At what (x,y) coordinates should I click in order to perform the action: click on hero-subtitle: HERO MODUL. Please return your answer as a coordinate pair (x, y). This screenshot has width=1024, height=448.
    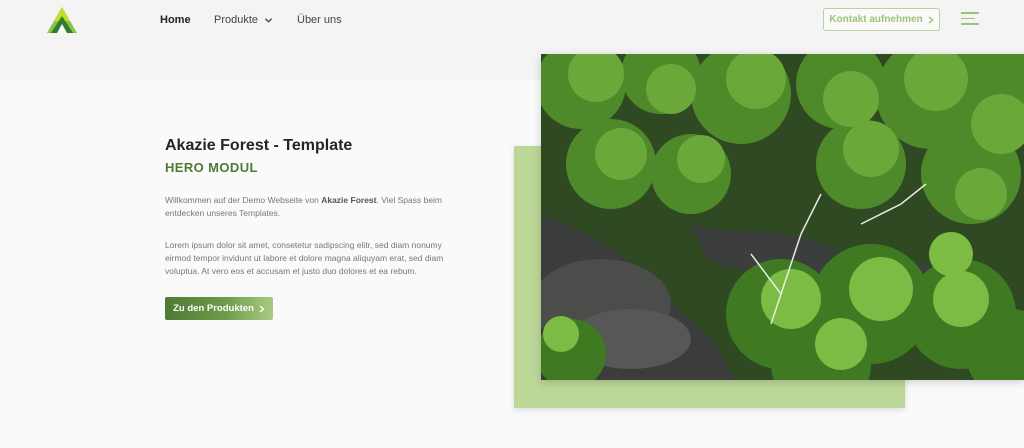
    Looking at the image, I should click on (211, 167).